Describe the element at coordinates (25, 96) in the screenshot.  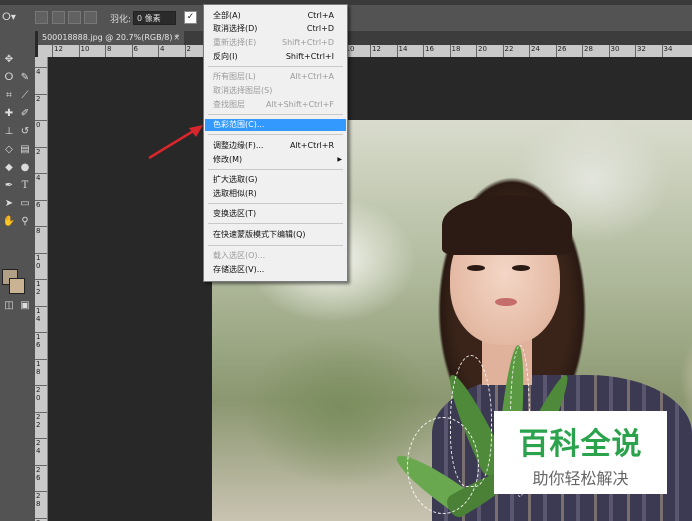
I see `eyedropper-icon: ⟋` at that location.